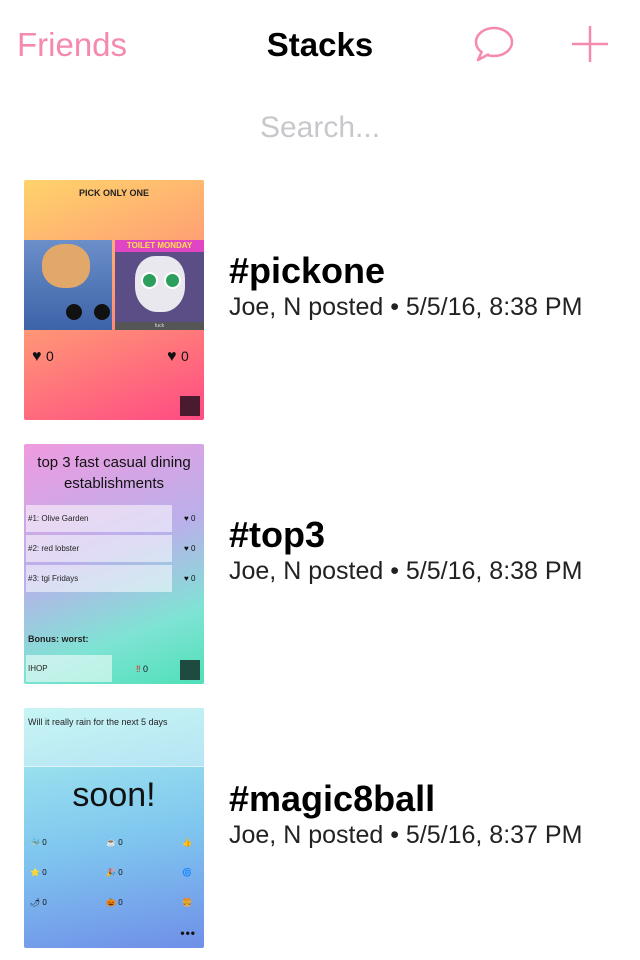 Image resolution: width=640 pixels, height=960 pixels. What do you see at coordinates (35, 872) in the screenshot?
I see `star-icon: ⭐` at bounding box center [35, 872].